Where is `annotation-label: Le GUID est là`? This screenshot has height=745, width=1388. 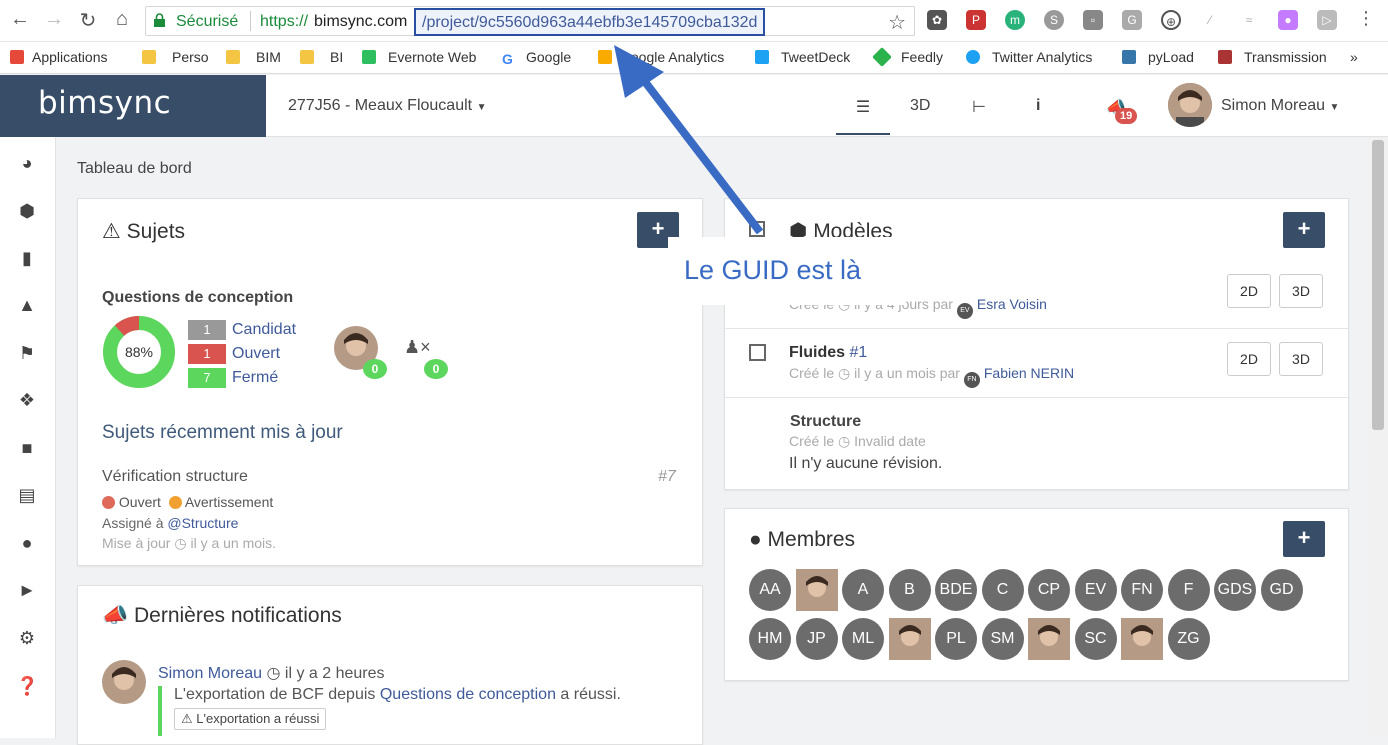
annotation-label: Le GUID est là is located at coordinates (787, 271).